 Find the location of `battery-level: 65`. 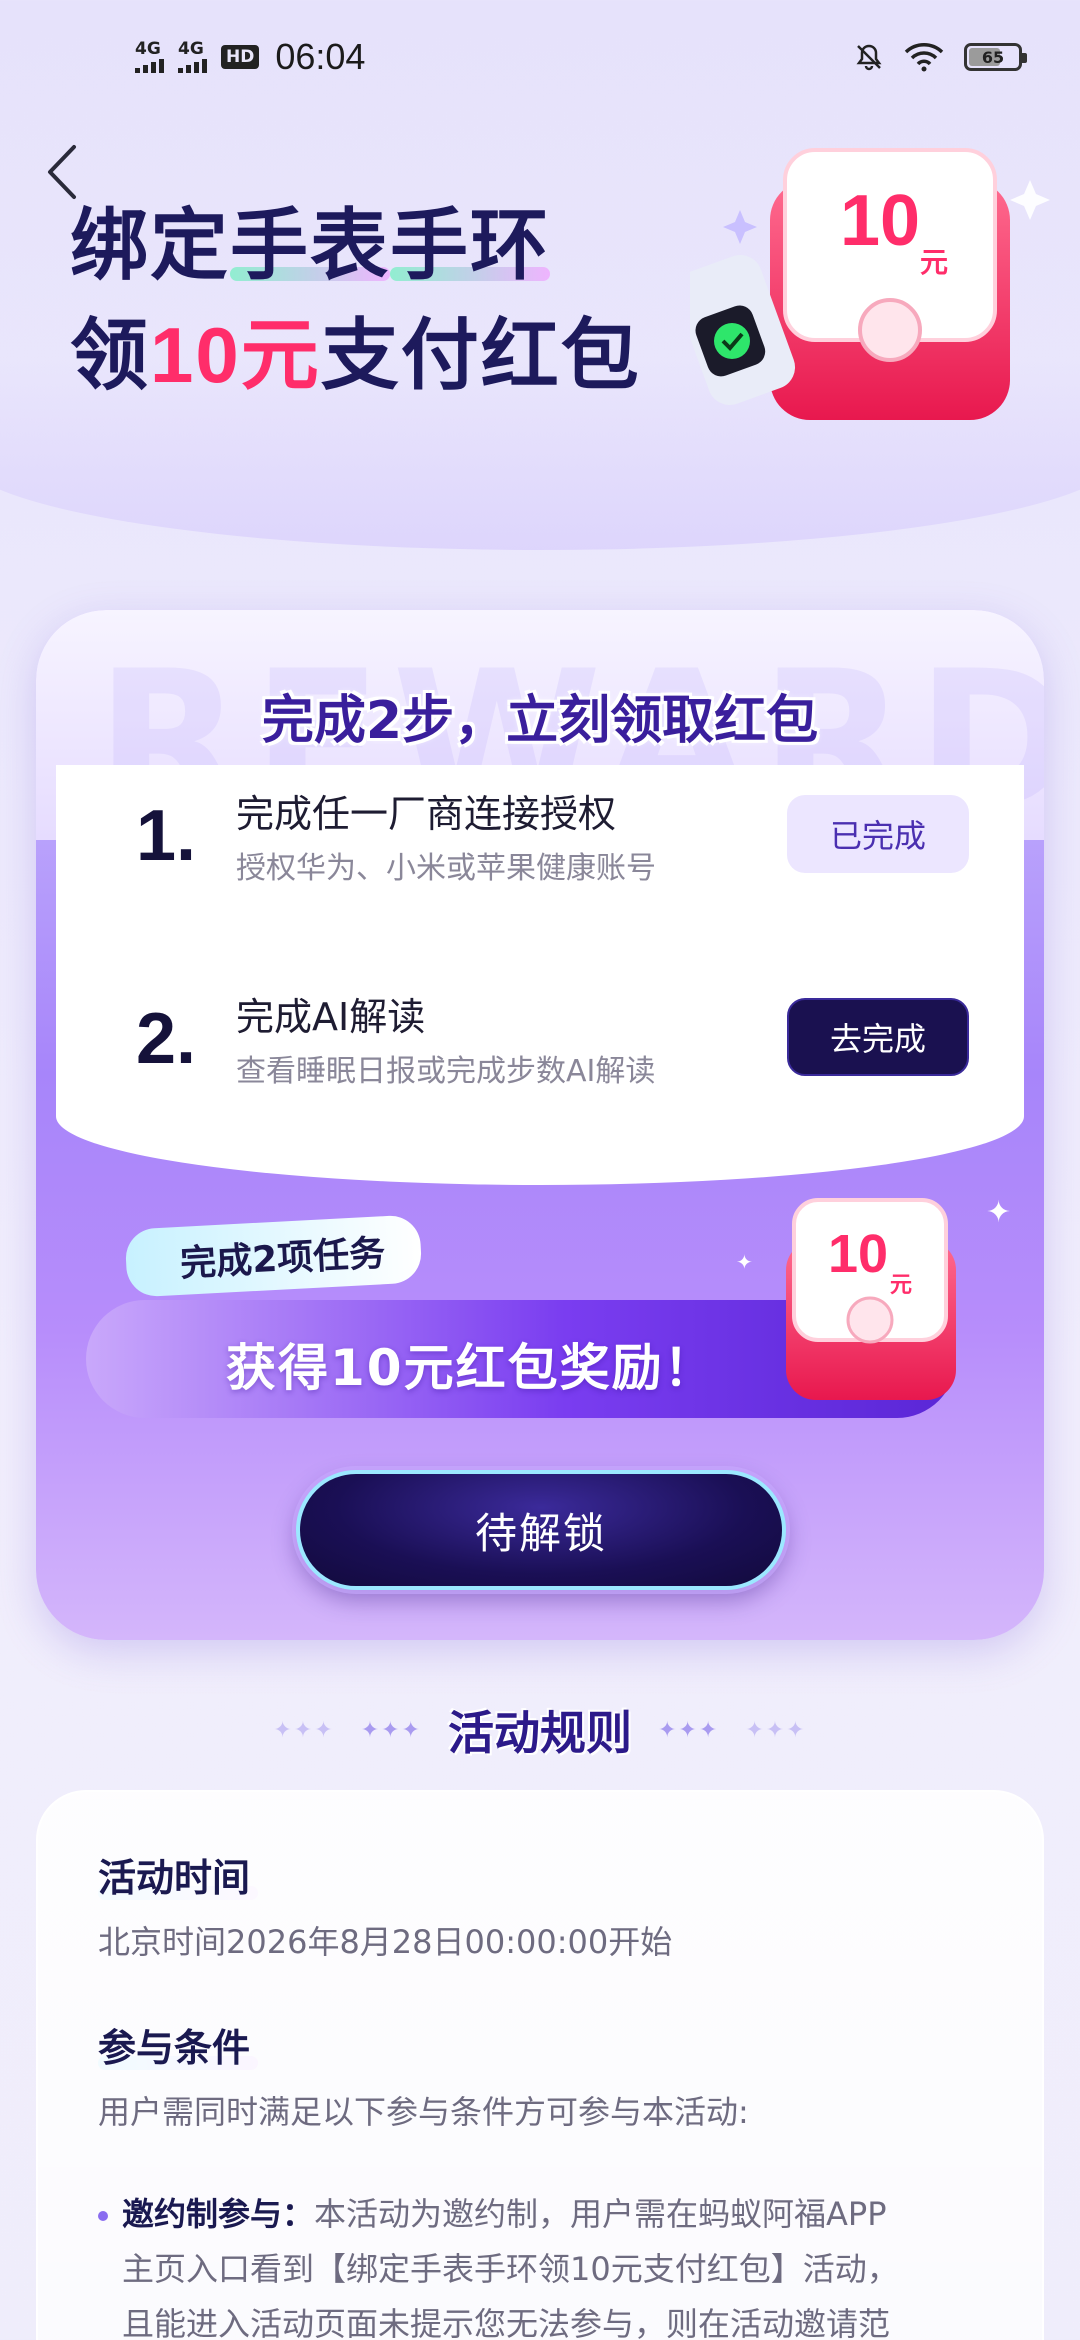

battery-level: 65 is located at coordinates (993, 57).